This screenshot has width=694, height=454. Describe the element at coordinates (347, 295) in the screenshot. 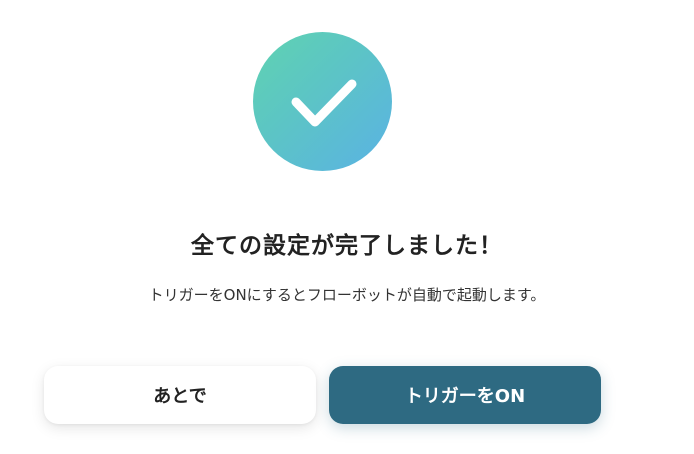

I see `dialog-message: トリガーをONにするとフローボットが自動で起動します。` at that location.